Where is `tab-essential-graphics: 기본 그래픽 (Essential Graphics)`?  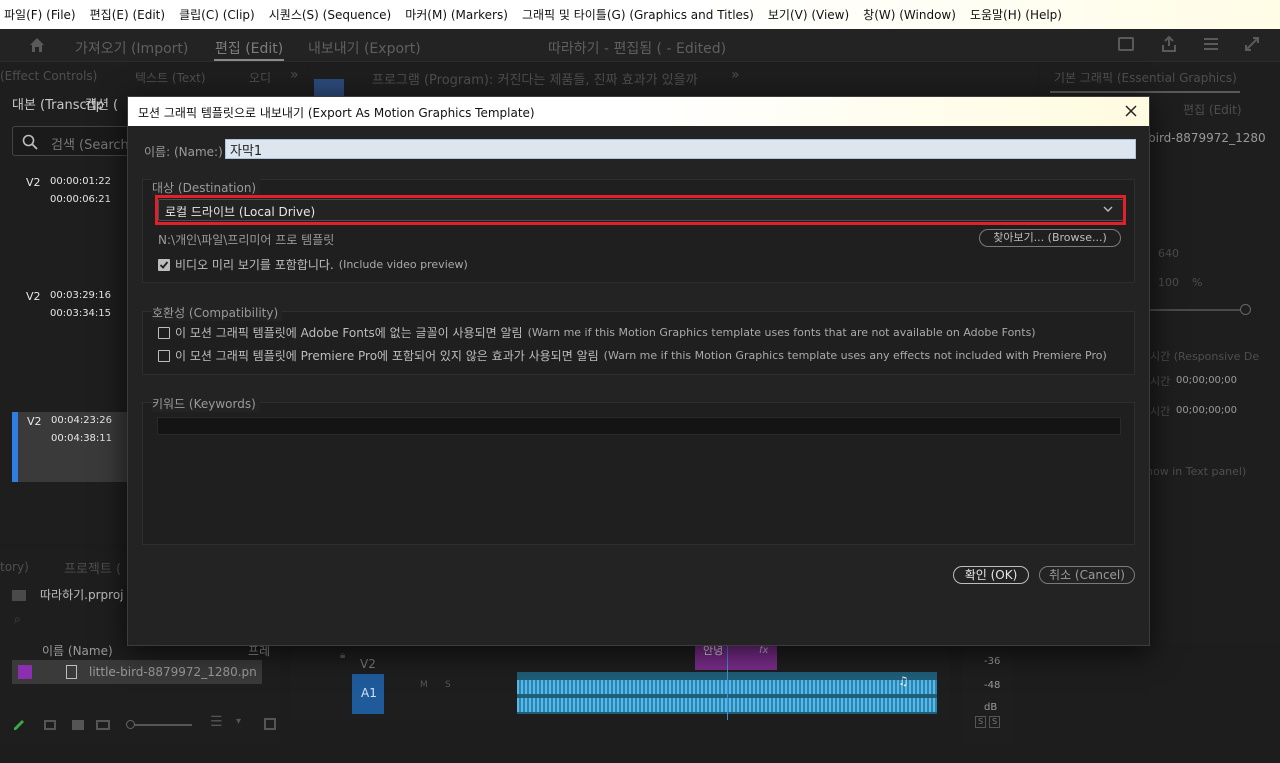
tab-essential-graphics: 기본 그래픽 (Essential Graphics) is located at coordinates (1145, 77).